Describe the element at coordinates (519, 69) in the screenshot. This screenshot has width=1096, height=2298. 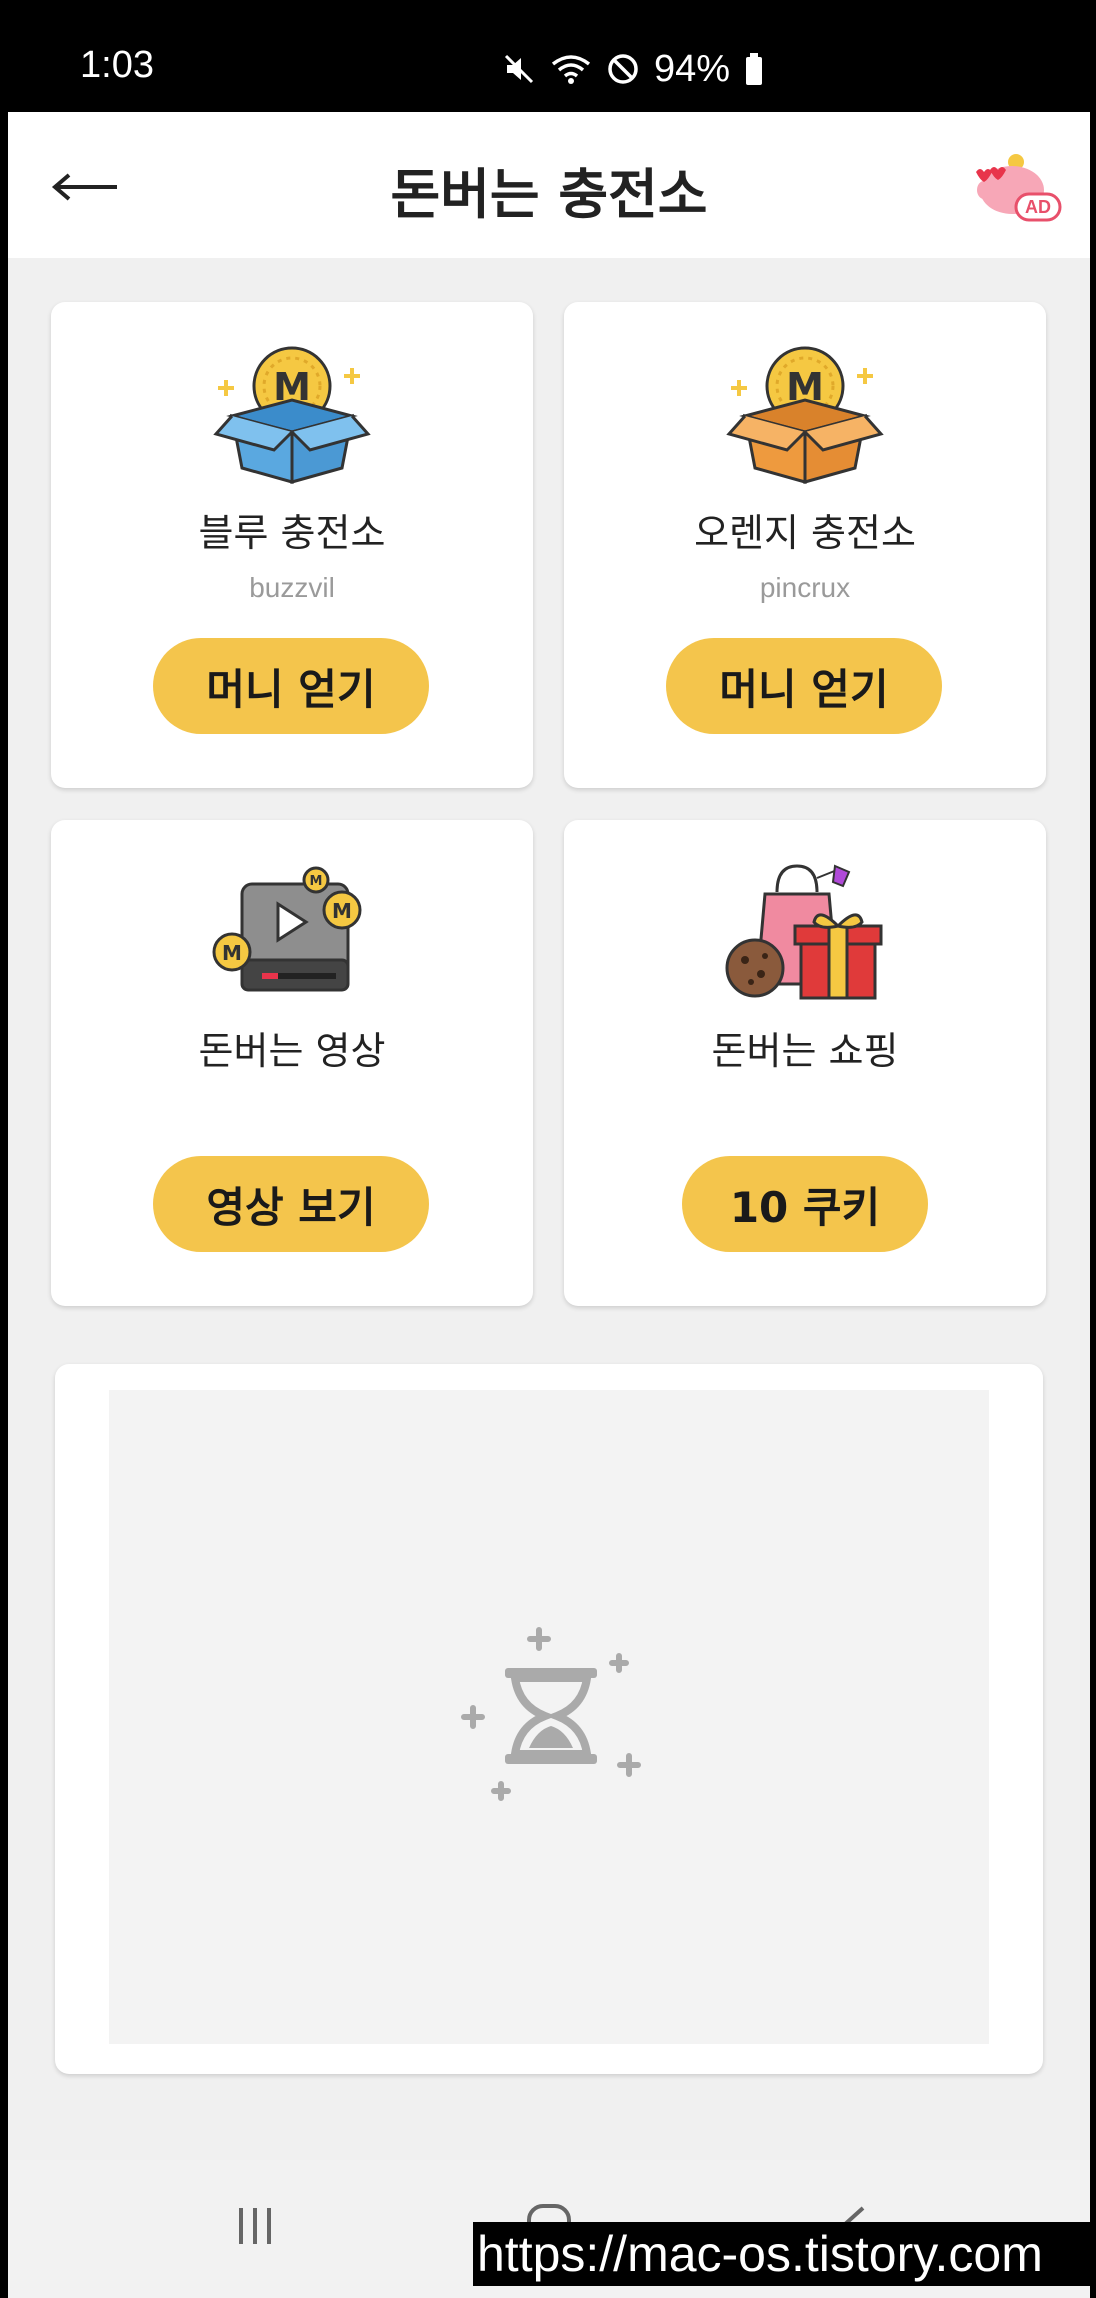
I see `mute-icon` at that location.